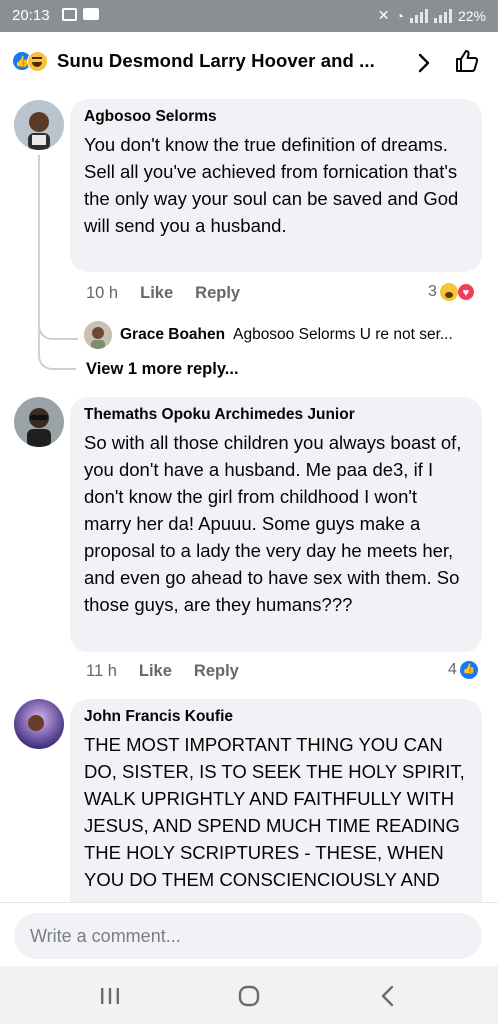  What do you see at coordinates (471, 15) in the screenshot?
I see `battery-level: 22%` at bounding box center [471, 15].